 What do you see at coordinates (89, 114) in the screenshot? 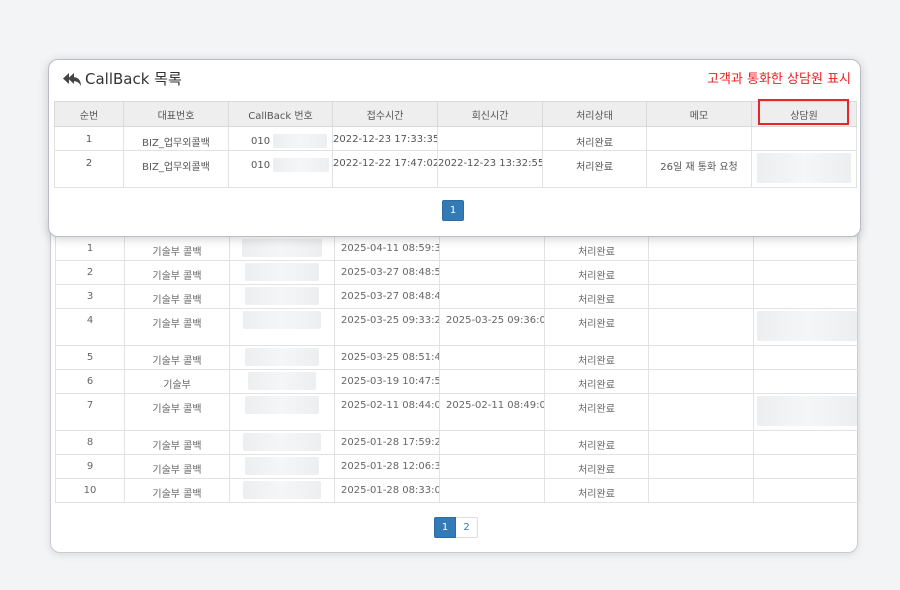
I see `header-no: 순번` at bounding box center [89, 114].